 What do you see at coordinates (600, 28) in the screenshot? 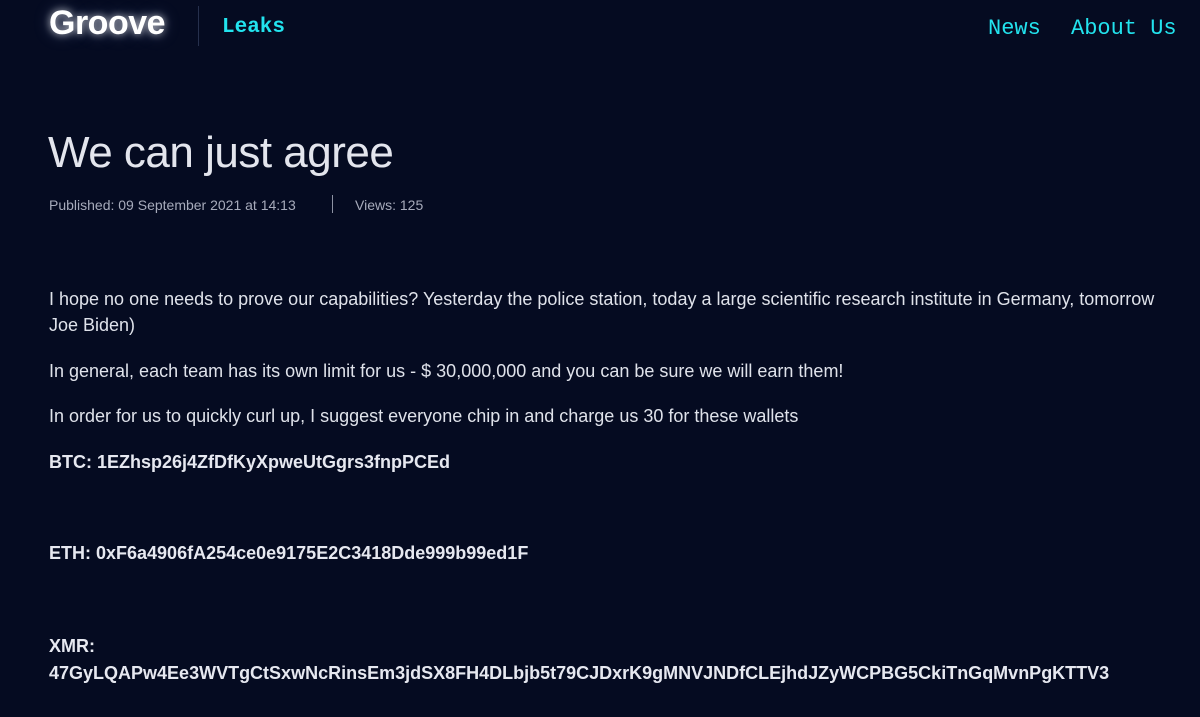
I see `top-navigation: Groove Leaks News About Us` at bounding box center [600, 28].